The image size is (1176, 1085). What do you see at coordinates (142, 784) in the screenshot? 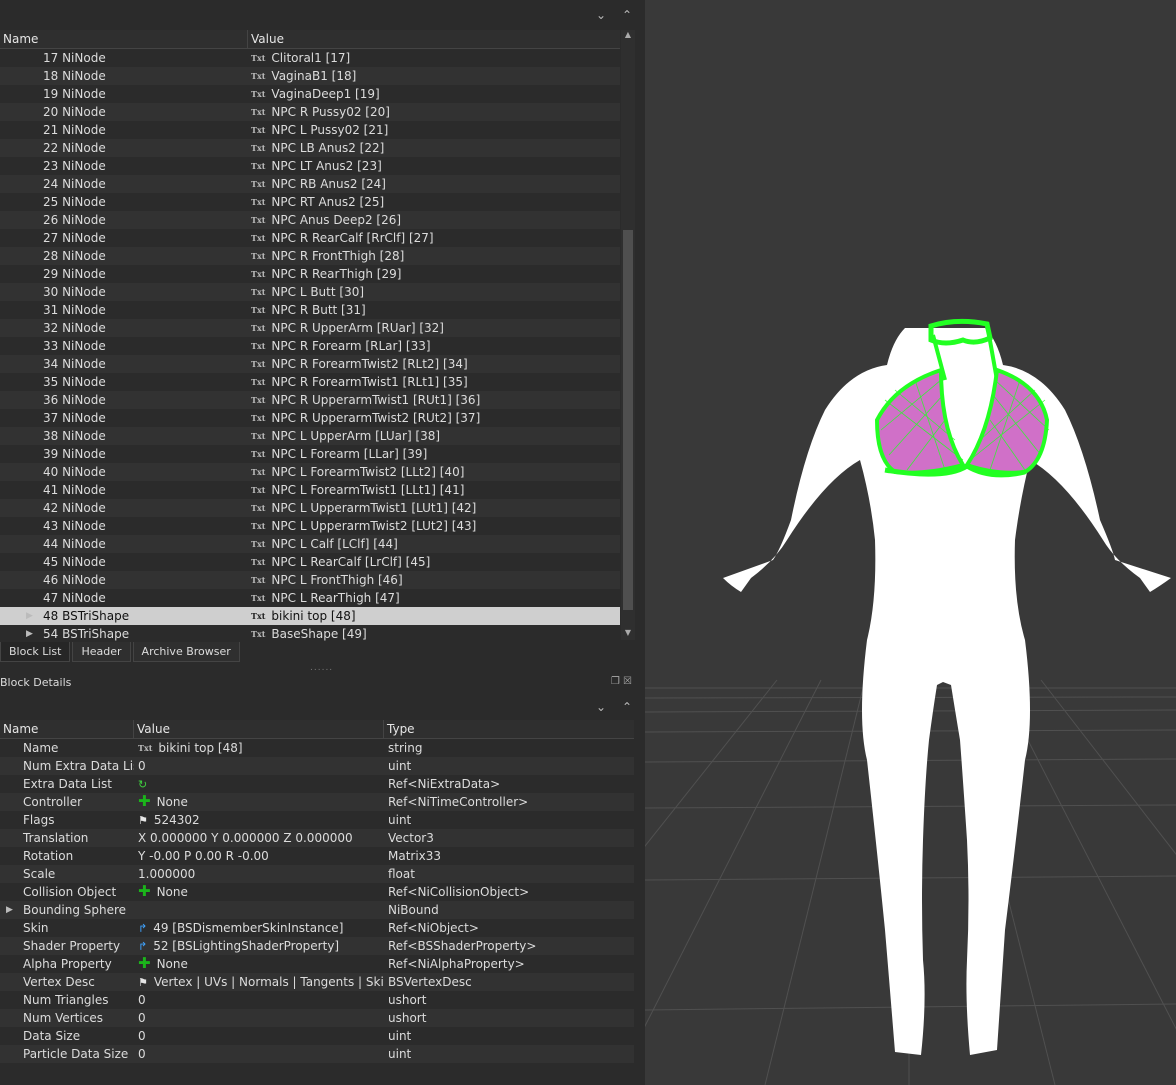
I see `refresh-icon: ↻` at bounding box center [142, 784].